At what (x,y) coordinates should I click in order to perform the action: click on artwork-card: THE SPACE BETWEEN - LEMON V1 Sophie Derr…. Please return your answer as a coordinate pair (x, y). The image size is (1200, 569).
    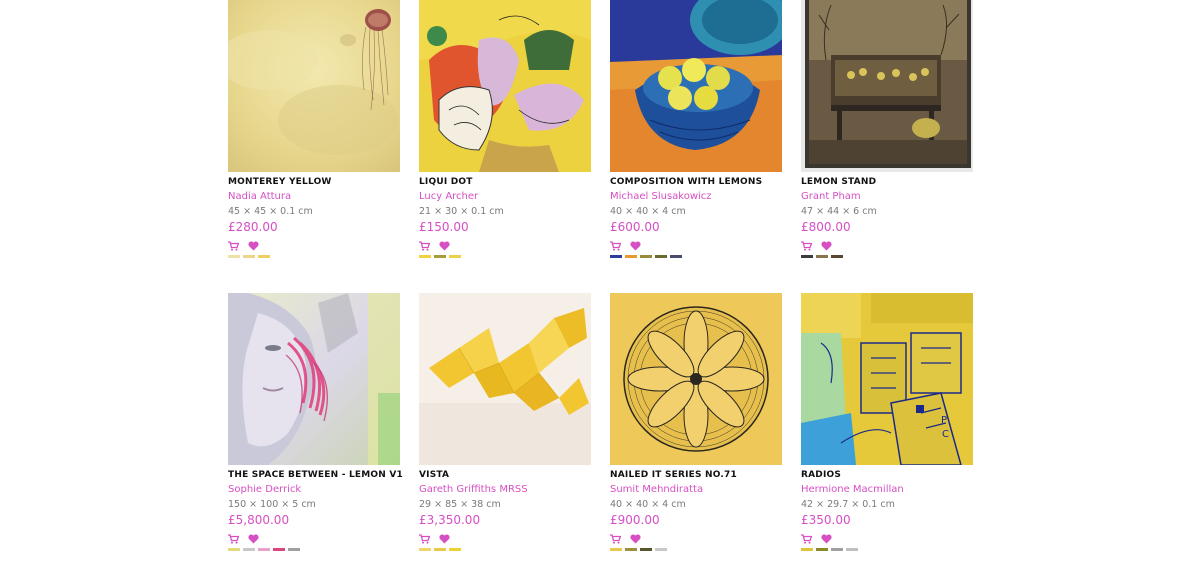
    Looking at the image, I should click on (315, 422).